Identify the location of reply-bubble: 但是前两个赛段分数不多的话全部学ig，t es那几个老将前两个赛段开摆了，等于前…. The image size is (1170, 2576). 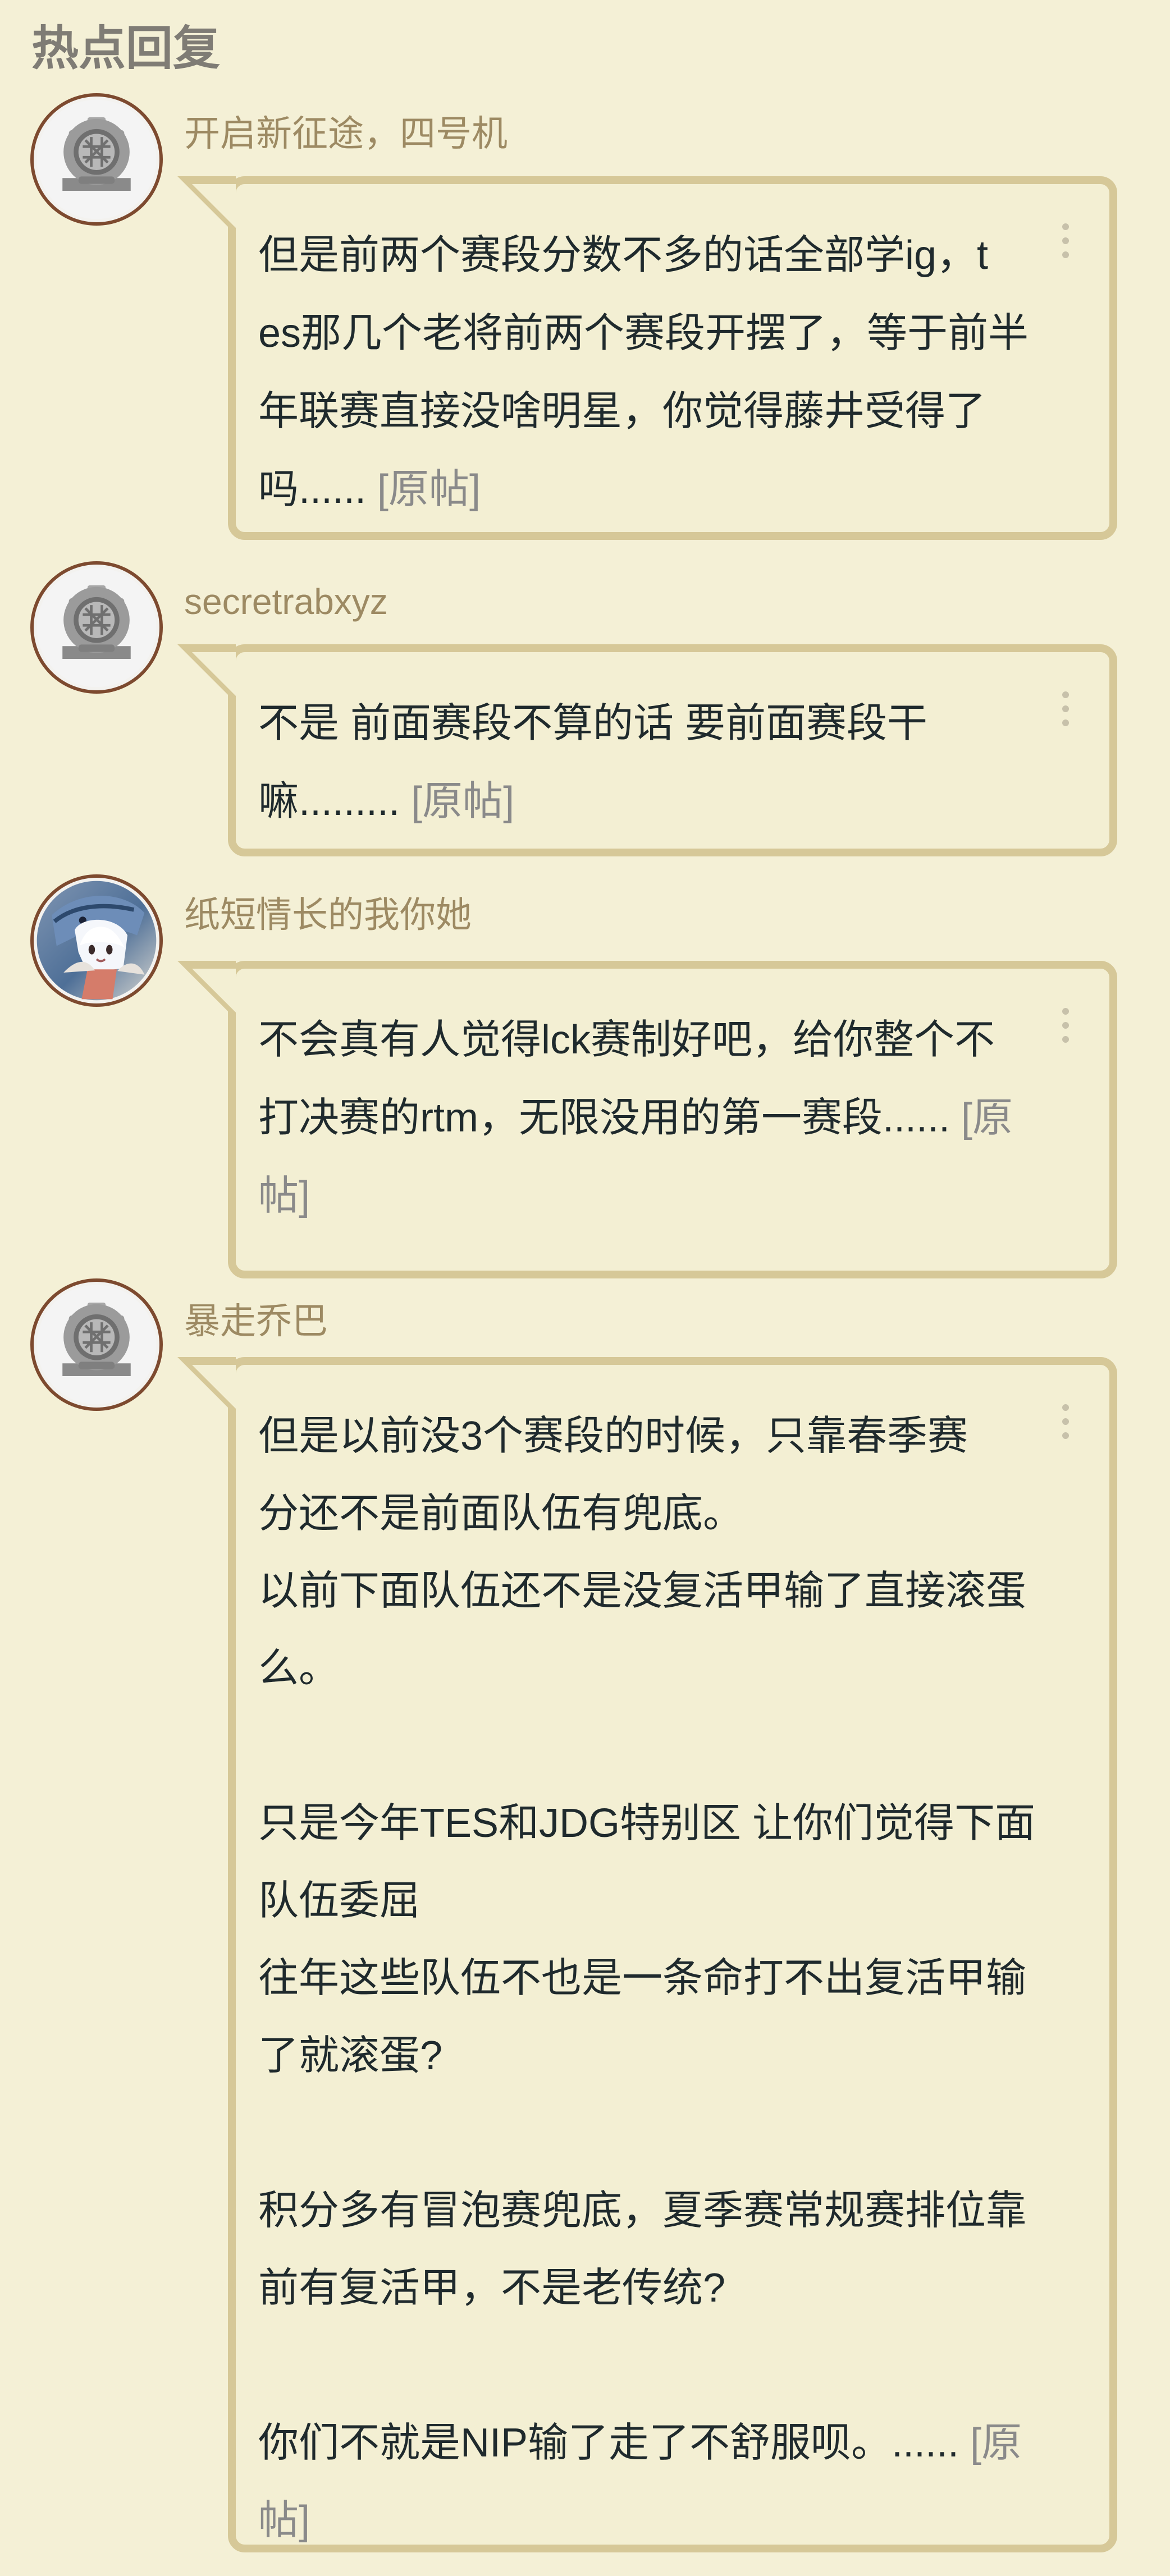
(647, 358).